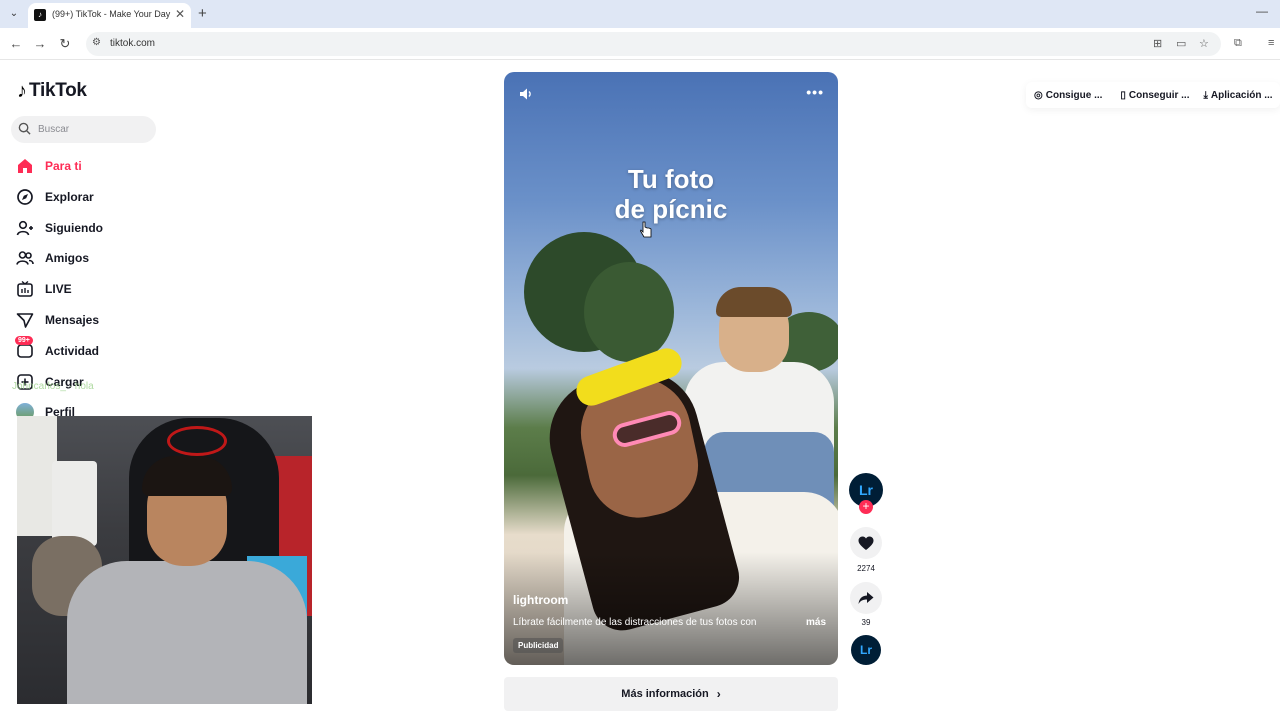 The width and height of the screenshot is (1280, 720). I want to click on sidebar-item-explorar: Explorar, so click(114, 197).